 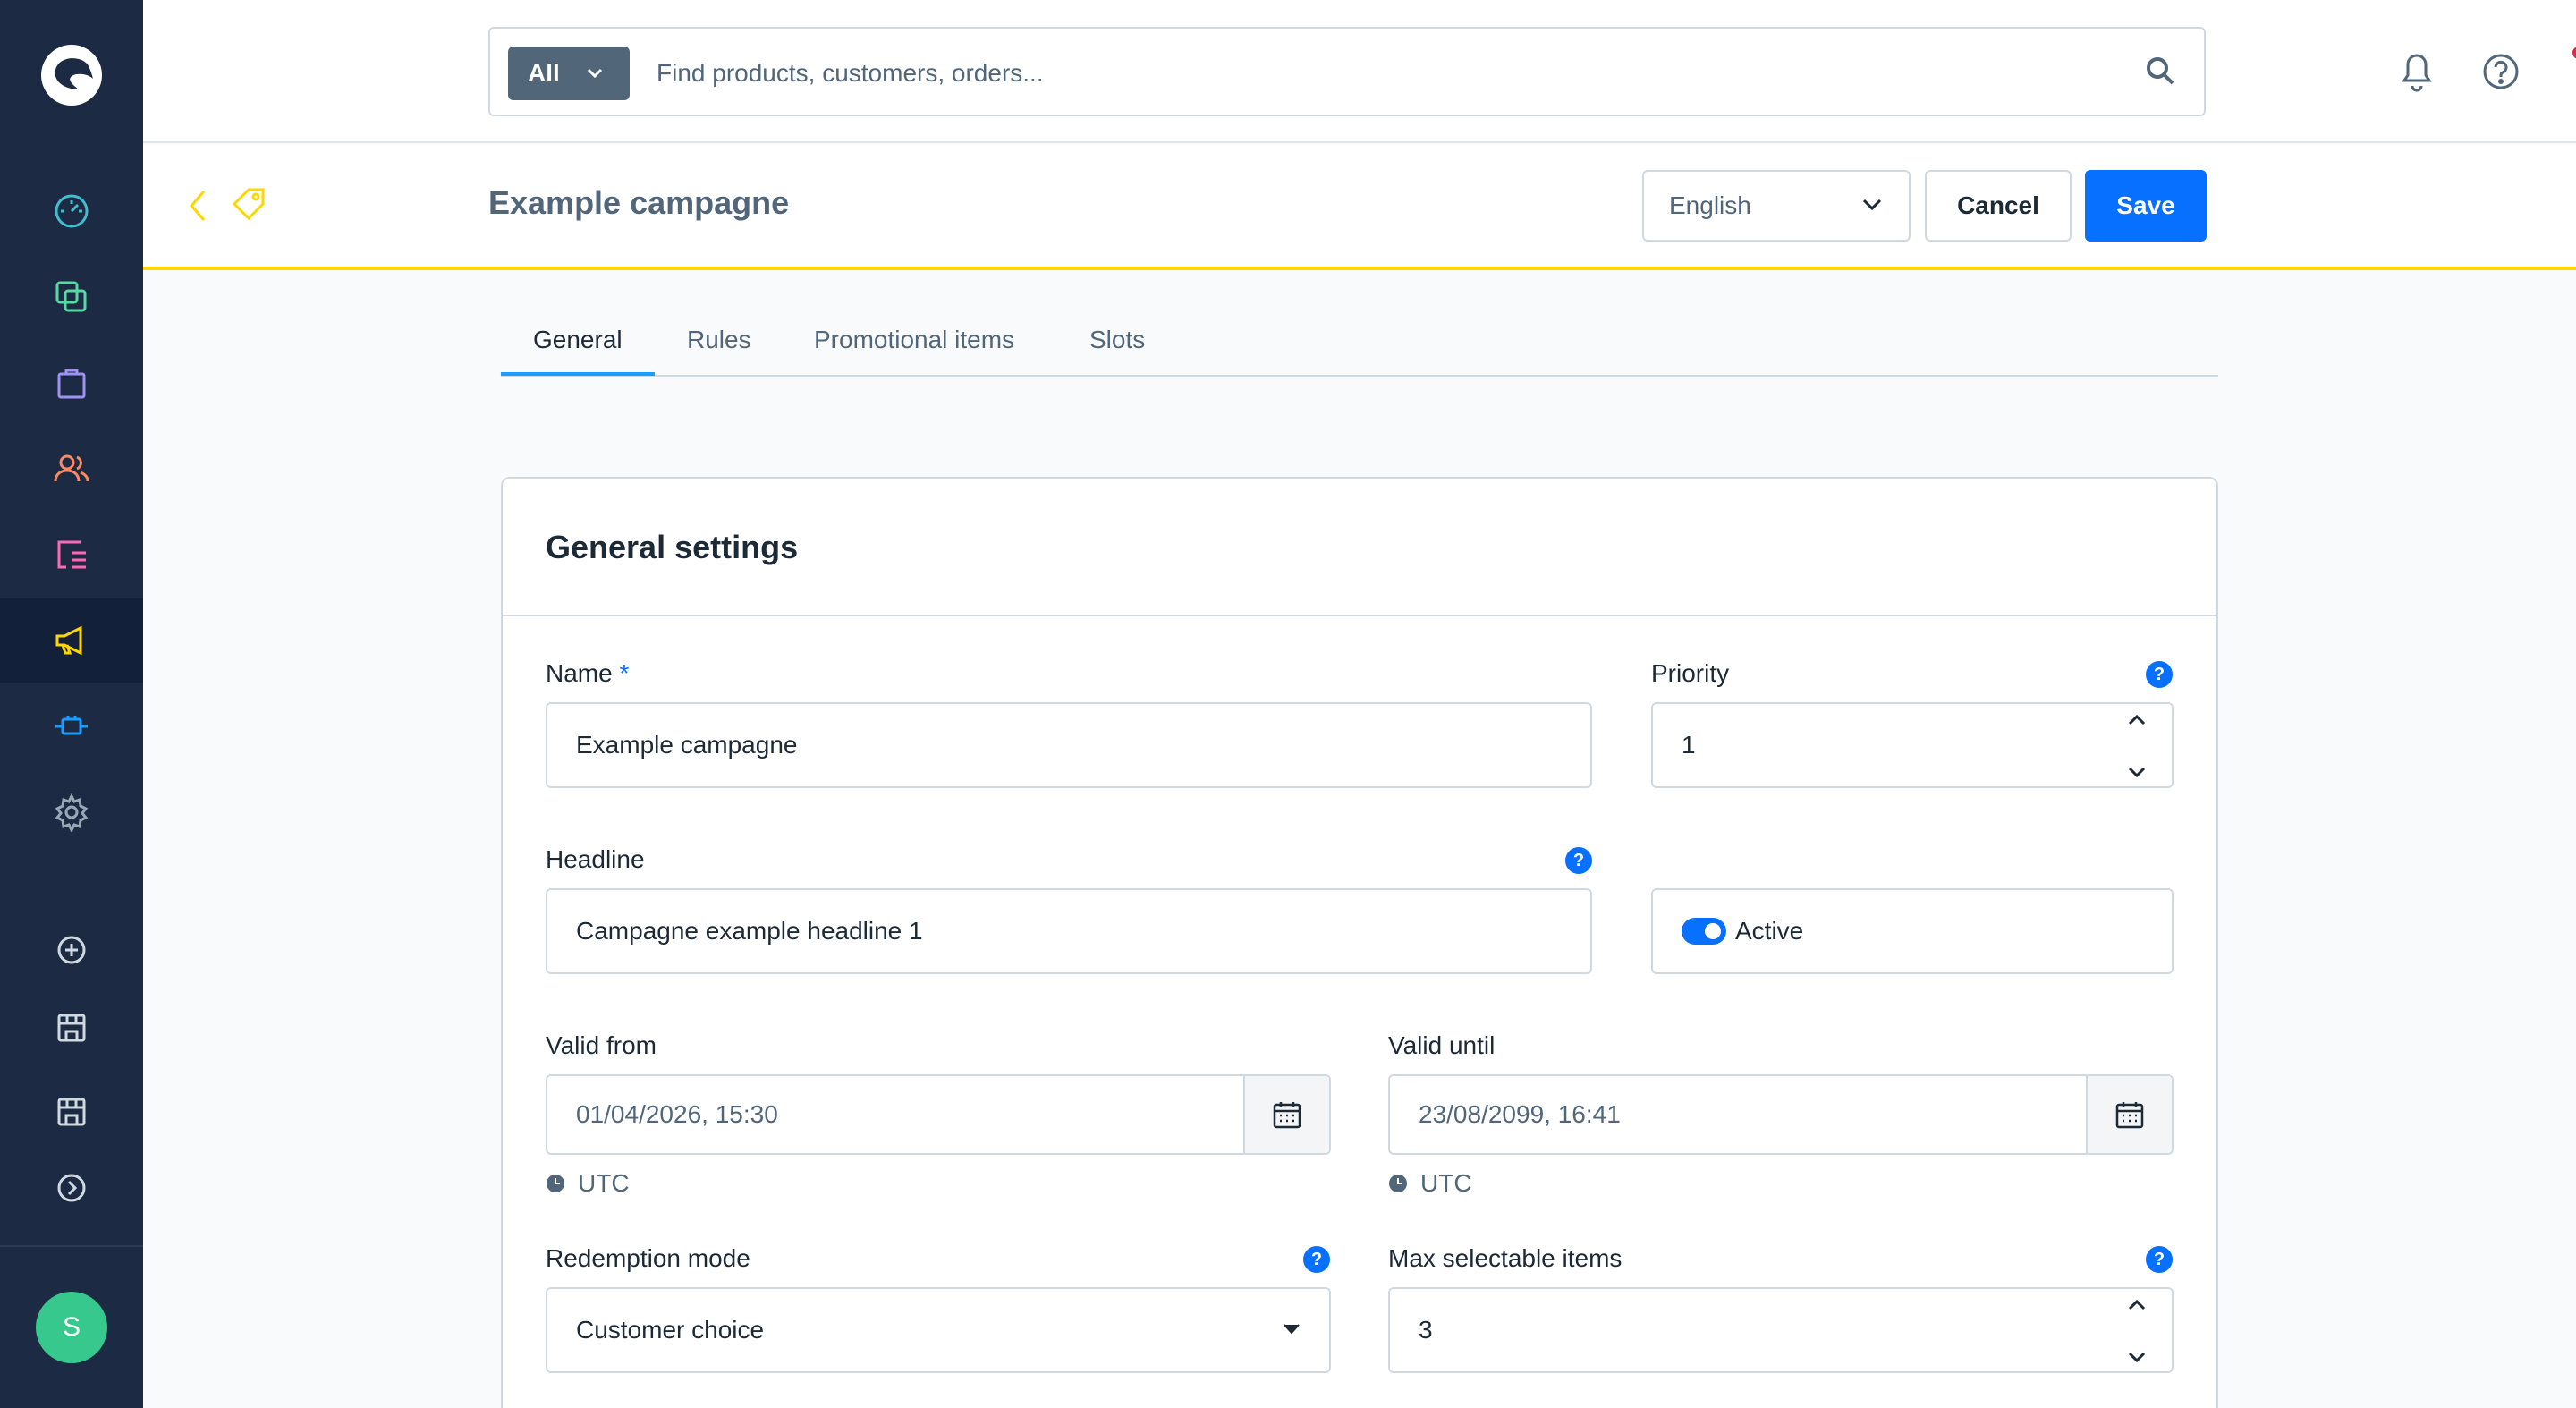 I want to click on expand-icon, so click(x=71, y=1188).